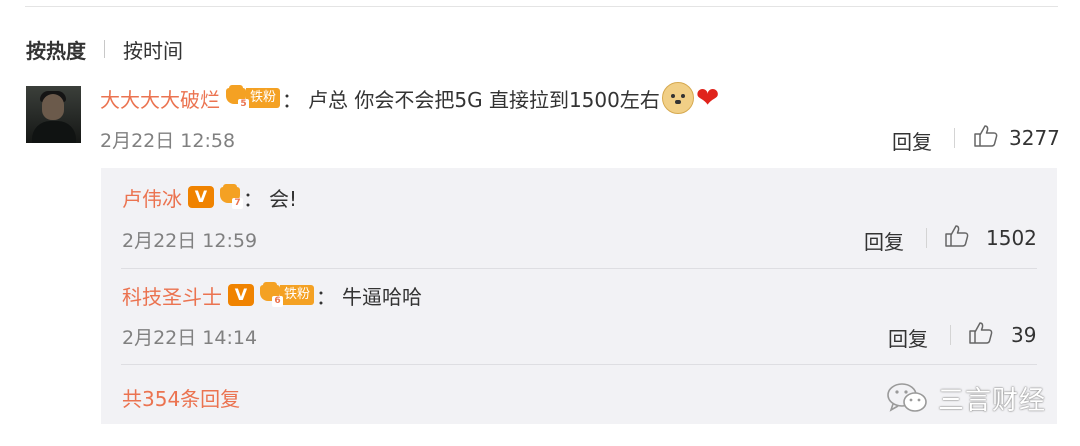 Image resolution: width=1080 pixels, height=446 pixels. Describe the element at coordinates (1011, 238) in the screenshot. I see `like-count: 1502` at that location.